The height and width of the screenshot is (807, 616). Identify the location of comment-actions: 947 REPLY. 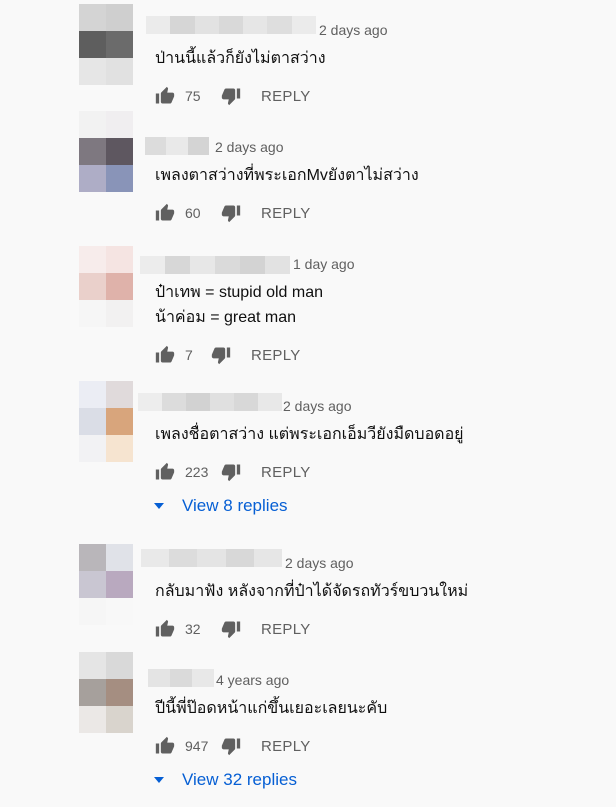
(233, 746).